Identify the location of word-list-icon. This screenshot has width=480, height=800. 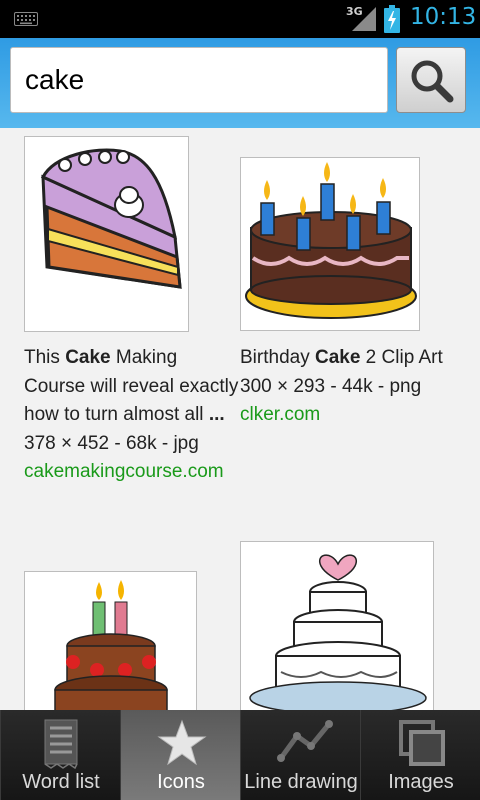
(61, 744).